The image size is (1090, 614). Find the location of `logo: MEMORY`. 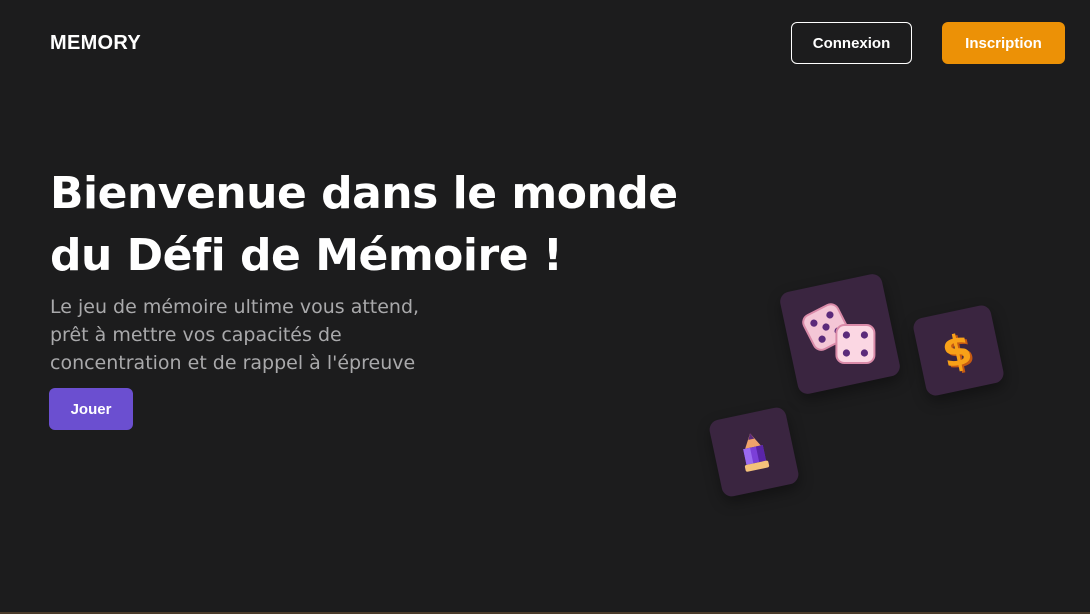

logo: MEMORY is located at coordinates (95, 43).